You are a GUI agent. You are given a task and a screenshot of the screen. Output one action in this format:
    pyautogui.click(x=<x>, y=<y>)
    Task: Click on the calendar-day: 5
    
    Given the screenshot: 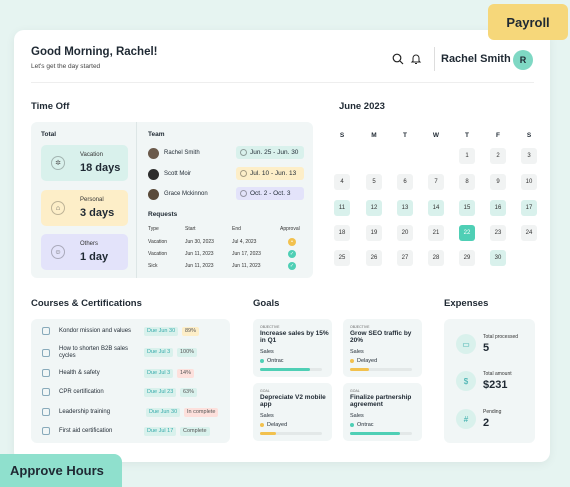 What is the action you would take?
    pyautogui.click(x=374, y=182)
    